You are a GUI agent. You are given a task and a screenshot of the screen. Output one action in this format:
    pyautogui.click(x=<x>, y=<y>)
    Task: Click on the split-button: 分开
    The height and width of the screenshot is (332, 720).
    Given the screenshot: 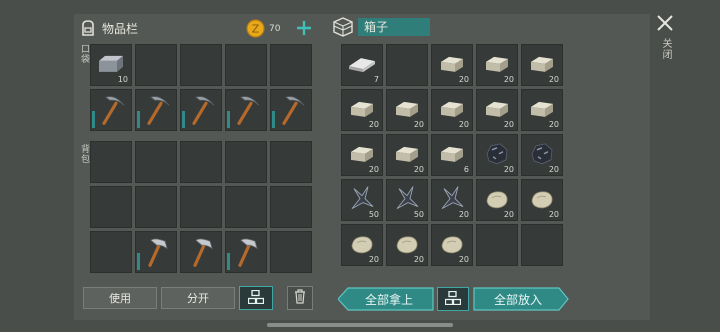 What is the action you would take?
    pyautogui.click(x=198, y=298)
    